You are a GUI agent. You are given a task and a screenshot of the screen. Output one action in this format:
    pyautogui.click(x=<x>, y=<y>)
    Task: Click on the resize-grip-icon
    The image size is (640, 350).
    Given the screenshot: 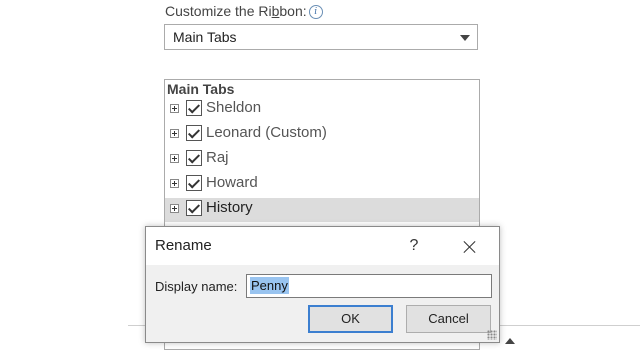 What is the action you would take?
    pyautogui.click(x=492, y=335)
    